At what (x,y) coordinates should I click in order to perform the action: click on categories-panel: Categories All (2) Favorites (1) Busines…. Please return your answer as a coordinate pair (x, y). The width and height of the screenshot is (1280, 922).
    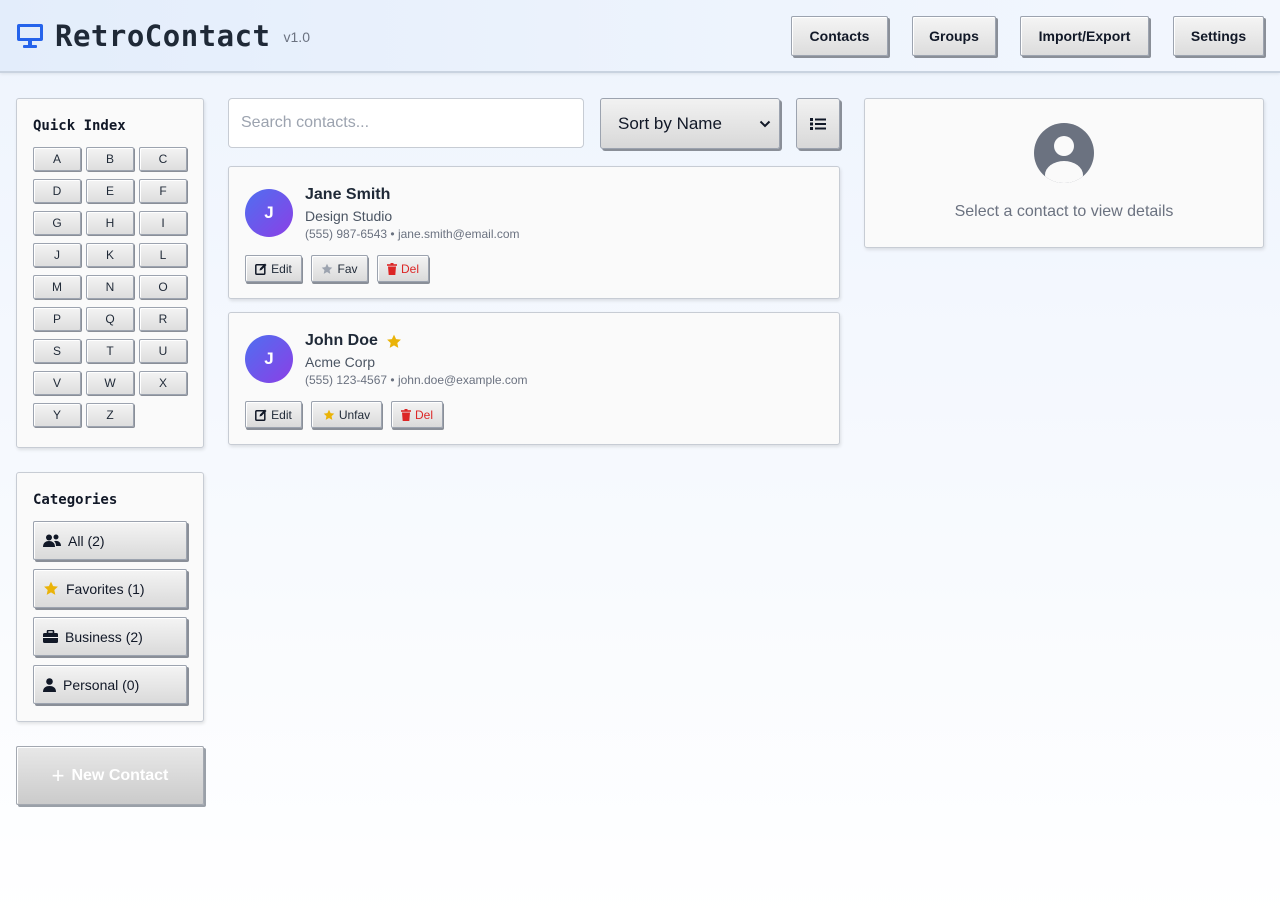
    Looking at the image, I should click on (110, 597).